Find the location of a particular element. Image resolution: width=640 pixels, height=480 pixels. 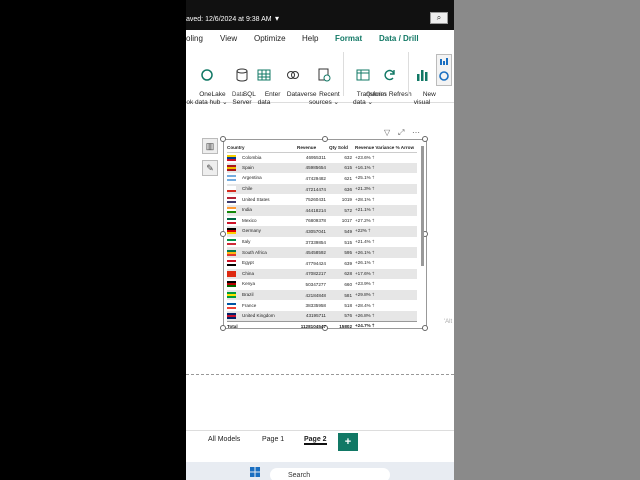

total-revenue: 1128104547 is located at coordinates (313, 325).